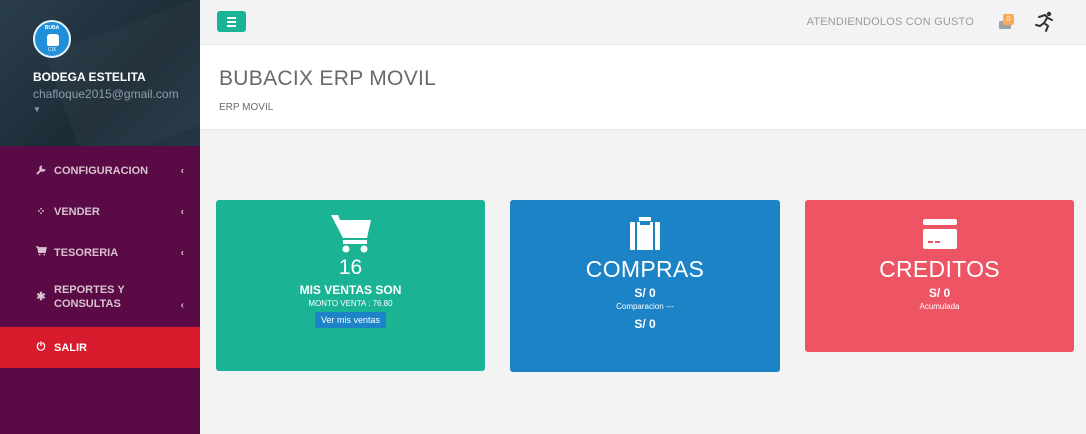 Image resolution: width=1086 pixels, height=434 pixels. Describe the element at coordinates (1045, 22) in the screenshot. I see `running-man-icon` at that location.